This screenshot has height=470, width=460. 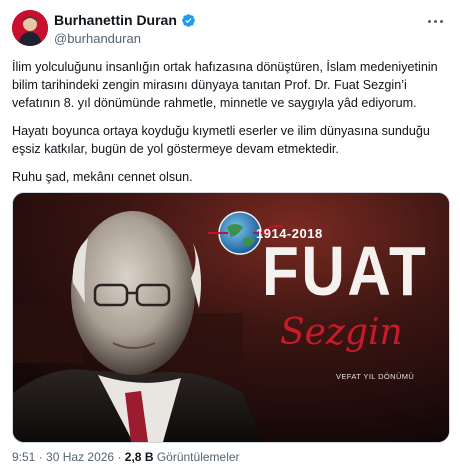 I want to click on poster-subtitle: VEFAT YIL DÖNÜMÜ, so click(x=375, y=376).